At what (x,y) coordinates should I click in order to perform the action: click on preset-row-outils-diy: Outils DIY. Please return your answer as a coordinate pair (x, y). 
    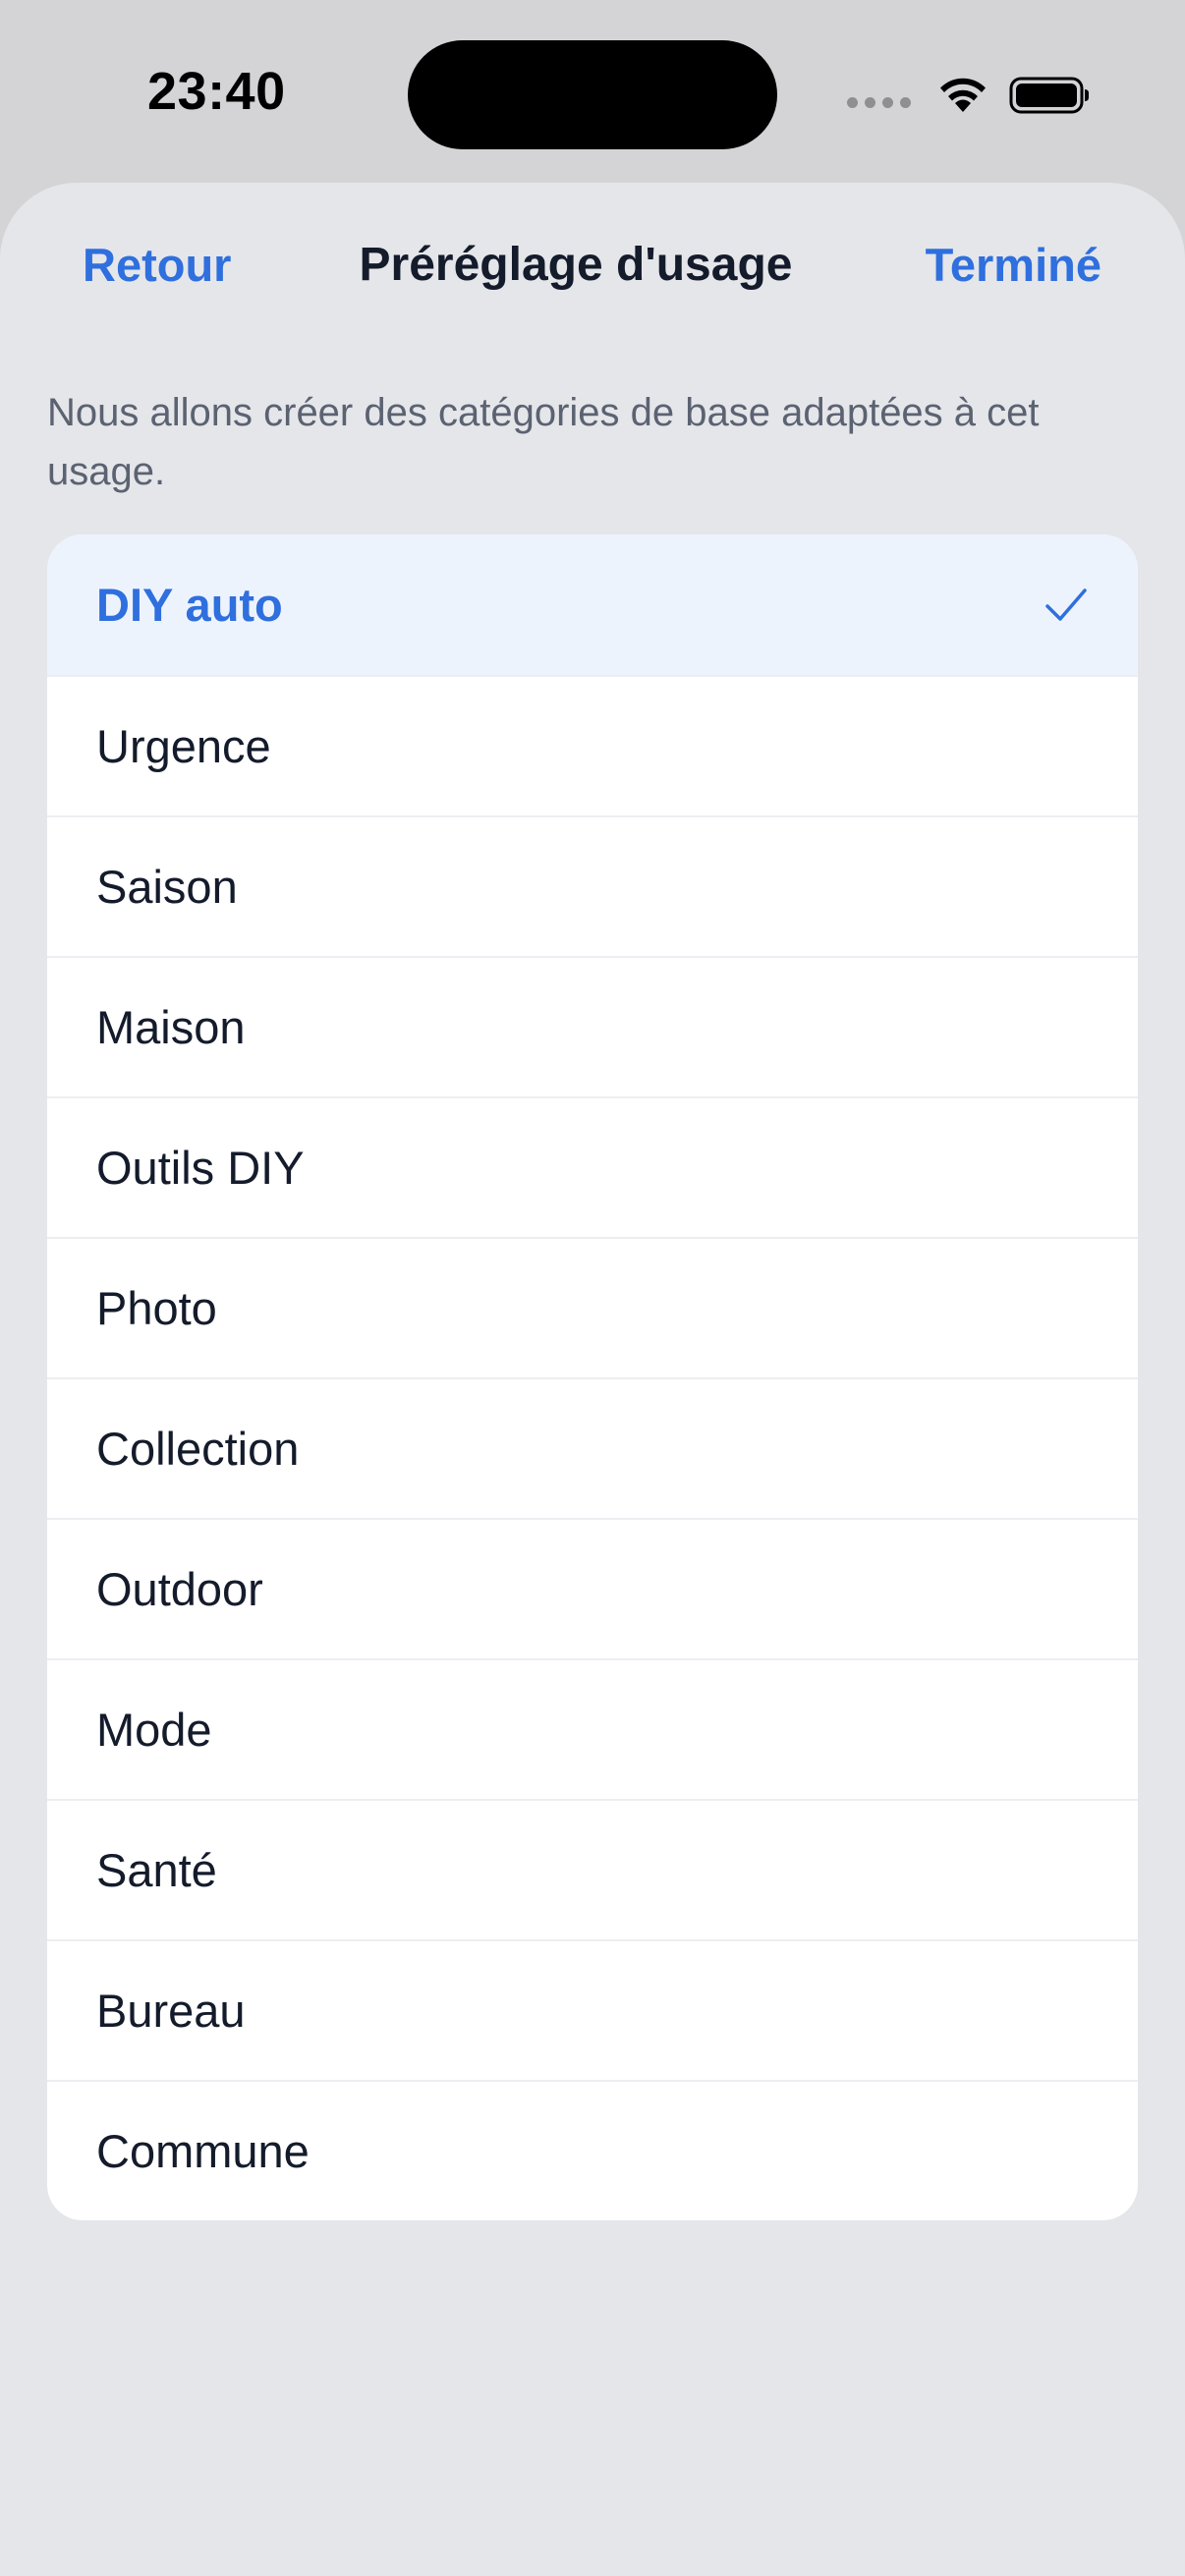
    Looking at the image, I should click on (592, 1166).